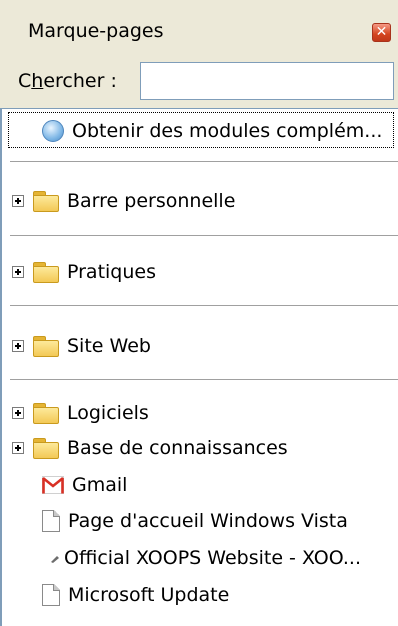 The image size is (398, 626). What do you see at coordinates (195, 521) in the screenshot?
I see `bookmark-windows-vista: Page d'accueil Windows Vista` at bounding box center [195, 521].